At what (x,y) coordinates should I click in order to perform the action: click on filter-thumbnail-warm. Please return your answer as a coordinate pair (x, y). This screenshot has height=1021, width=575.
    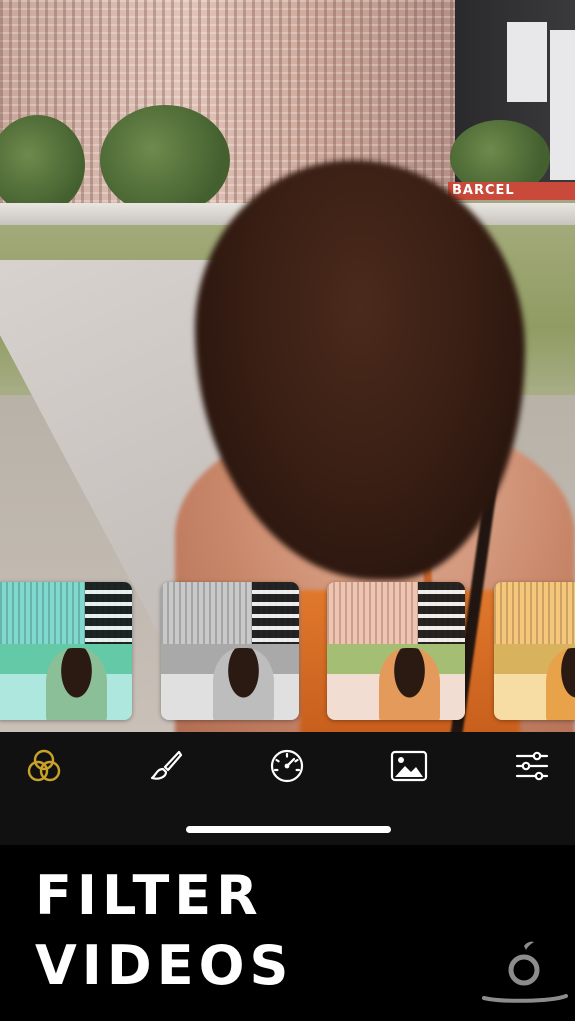
    Looking at the image, I should click on (396, 651).